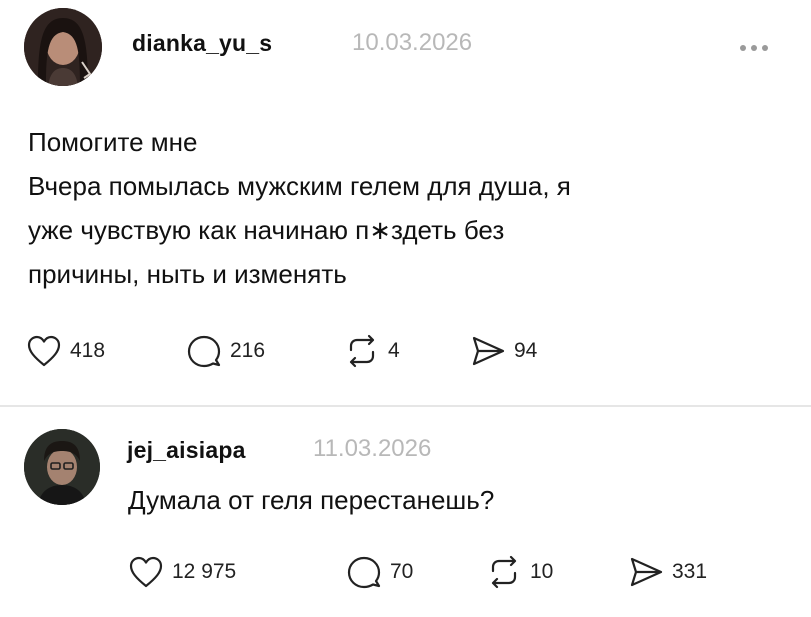 Image resolution: width=811 pixels, height=617 pixels. I want to click on more-icon, so click(758, 48).